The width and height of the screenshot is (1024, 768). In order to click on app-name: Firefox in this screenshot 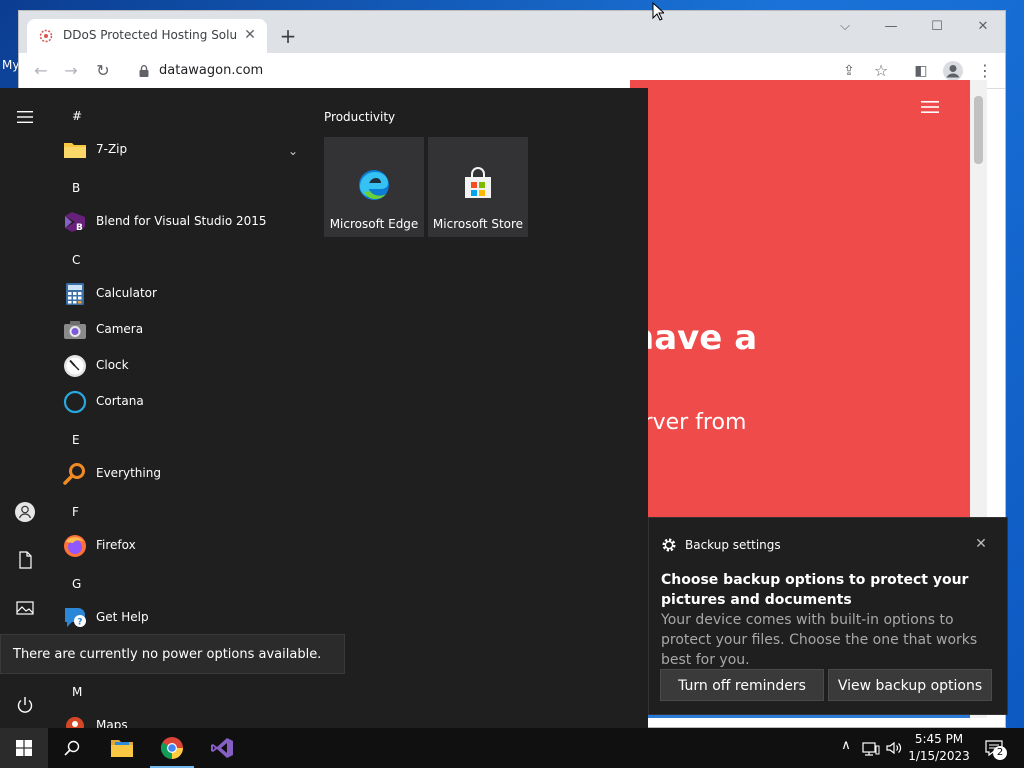, I will do `click(116, 545)`.